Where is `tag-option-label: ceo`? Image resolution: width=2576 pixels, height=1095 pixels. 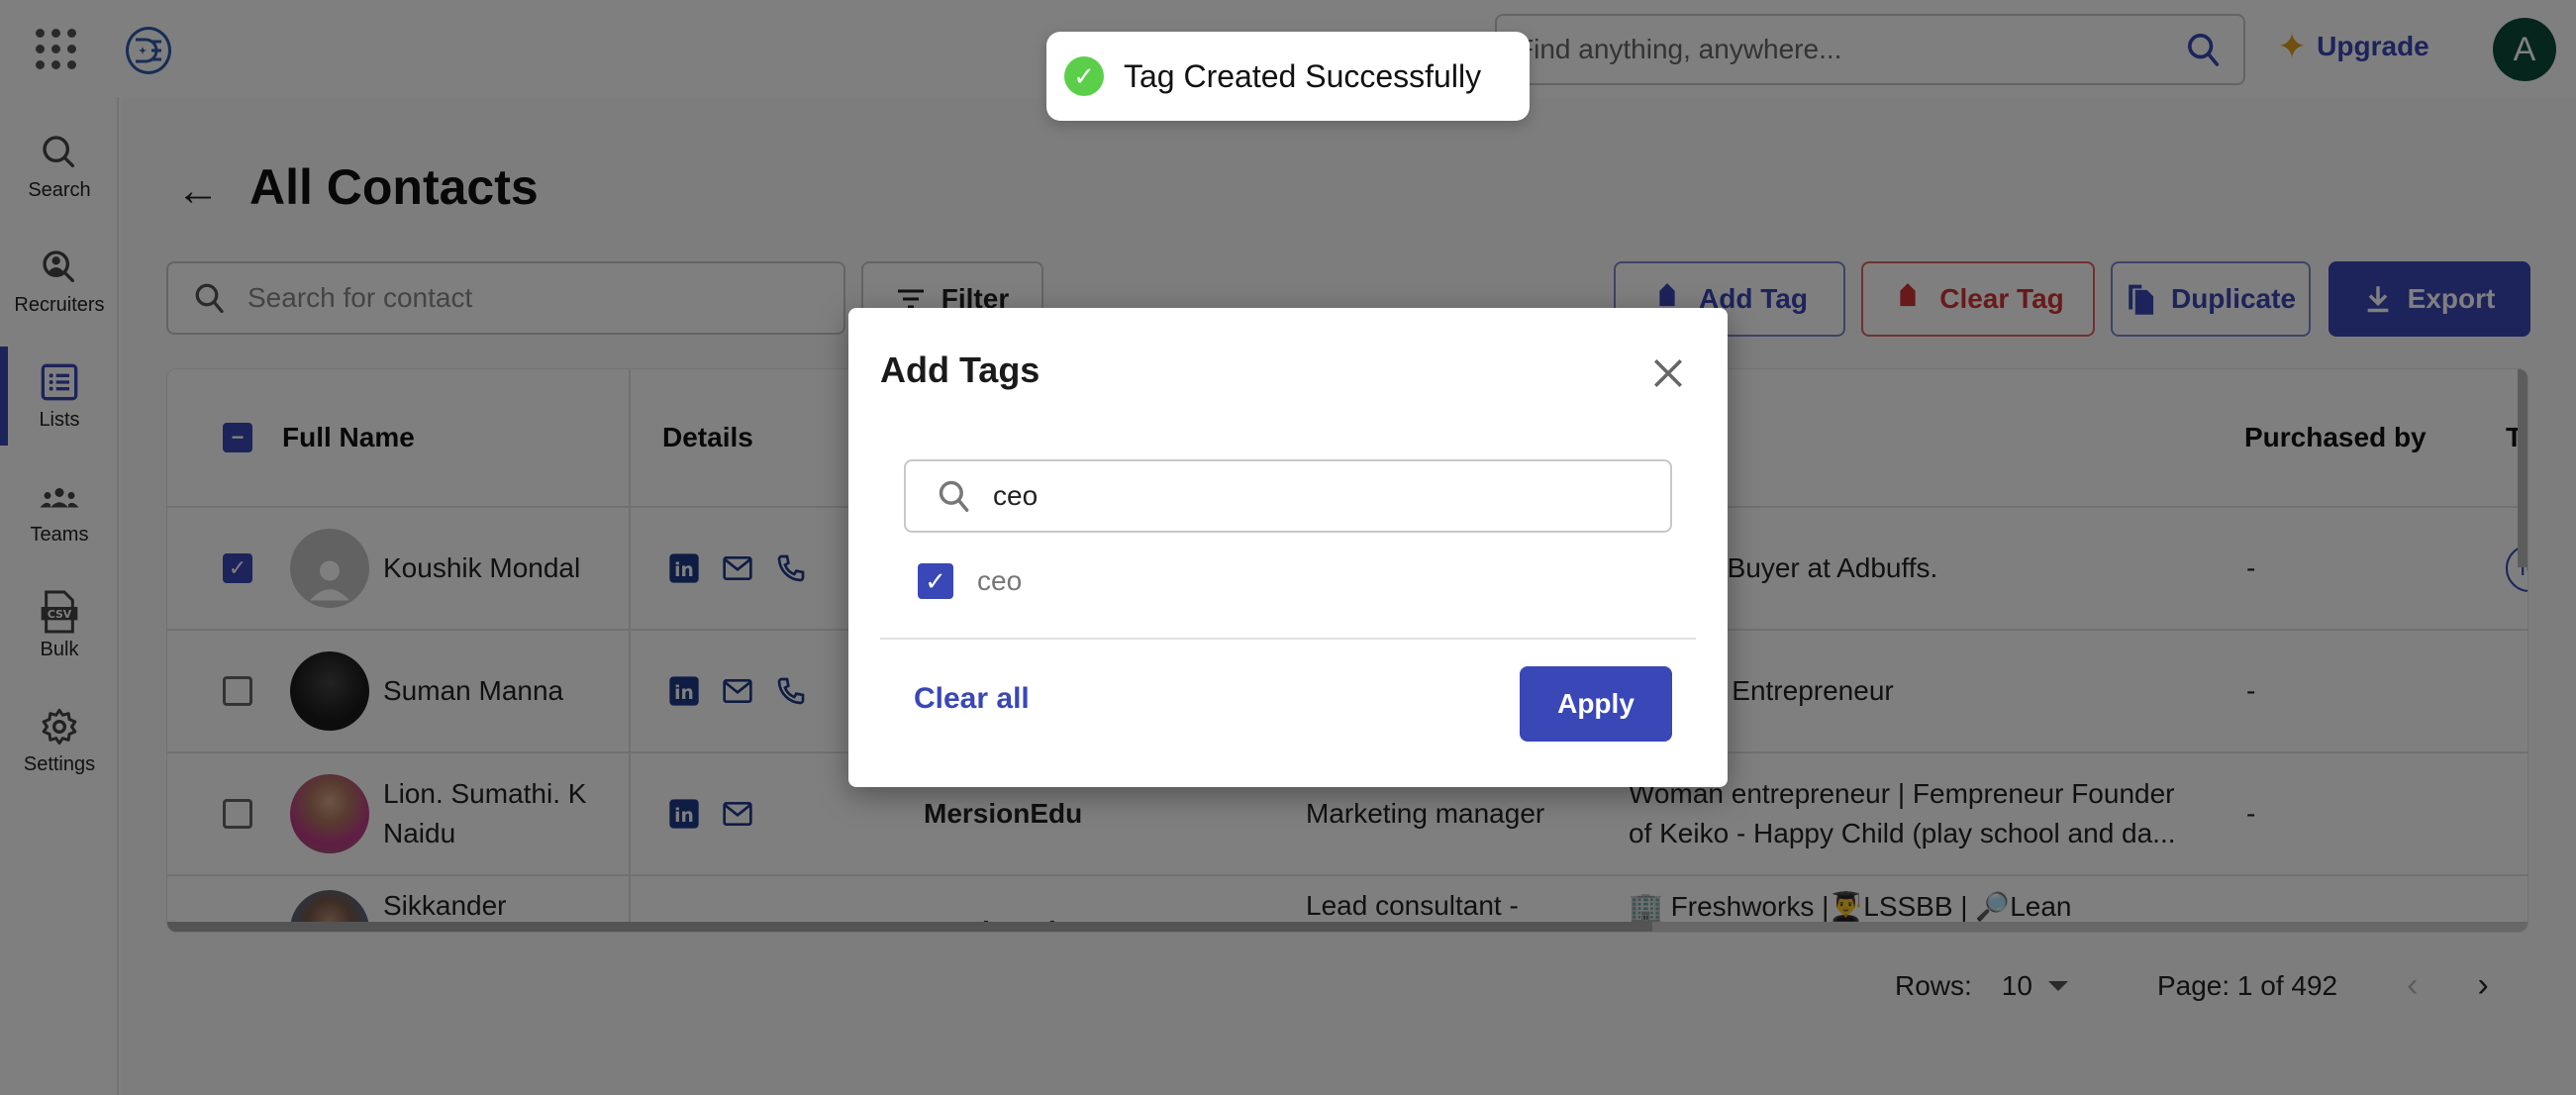
tag-option-label: ceo is located at coordinates (1000, 580).